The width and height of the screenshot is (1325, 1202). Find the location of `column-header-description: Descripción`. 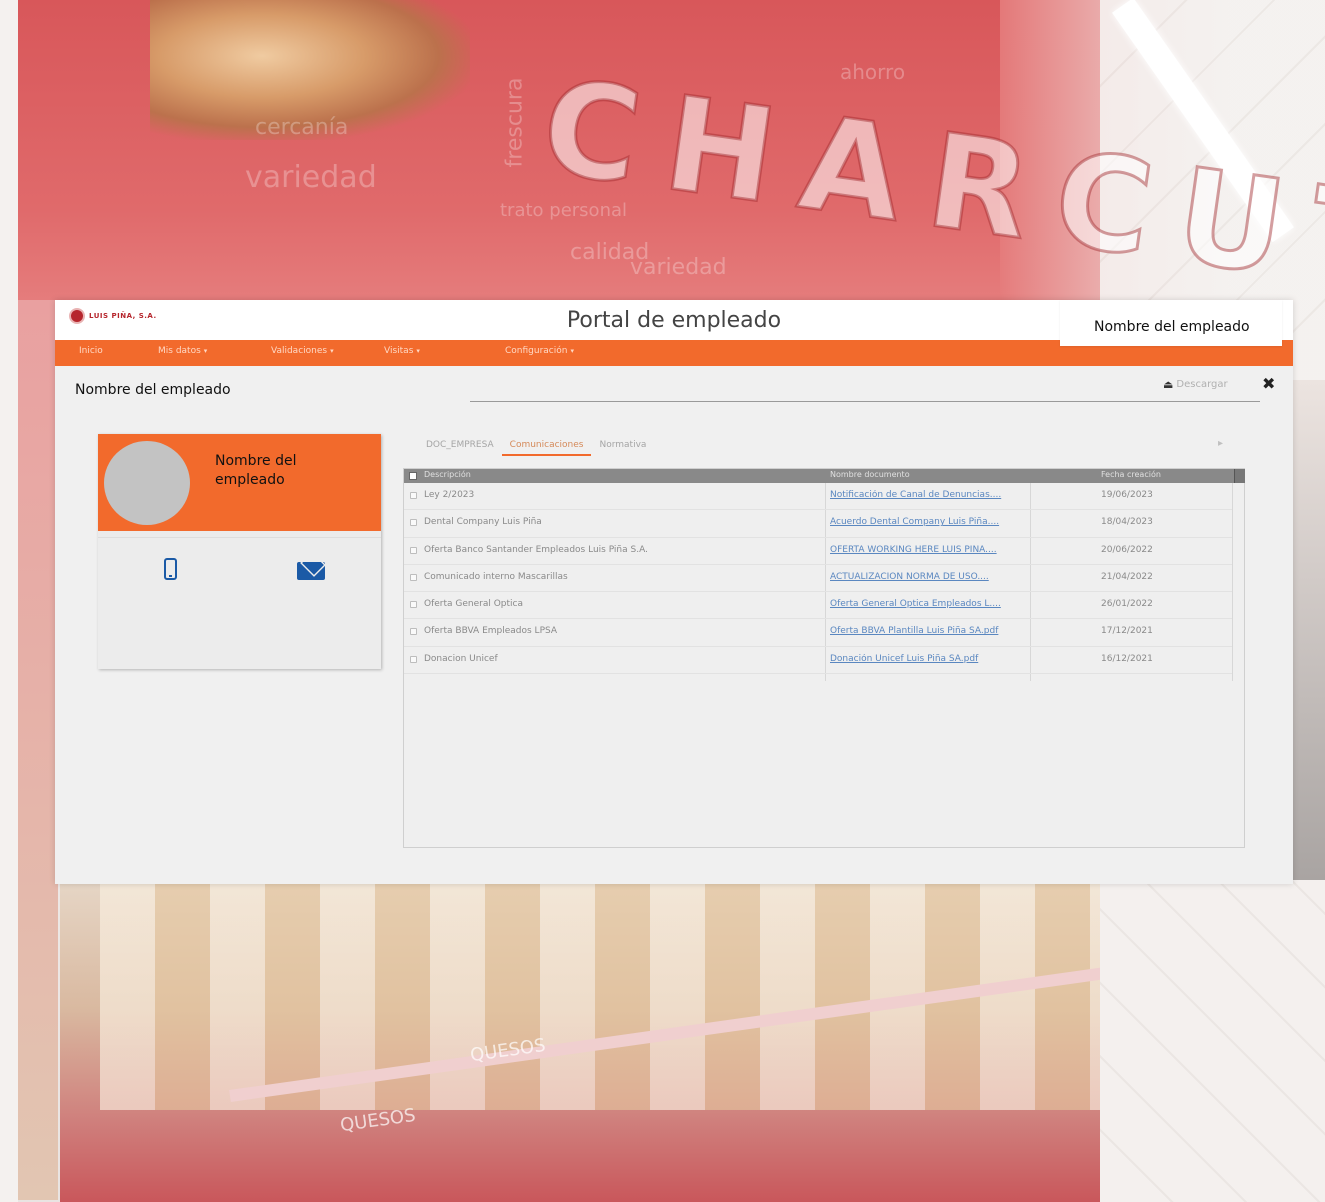

column-header-description: Descripción is located at coordinates (447, 474).